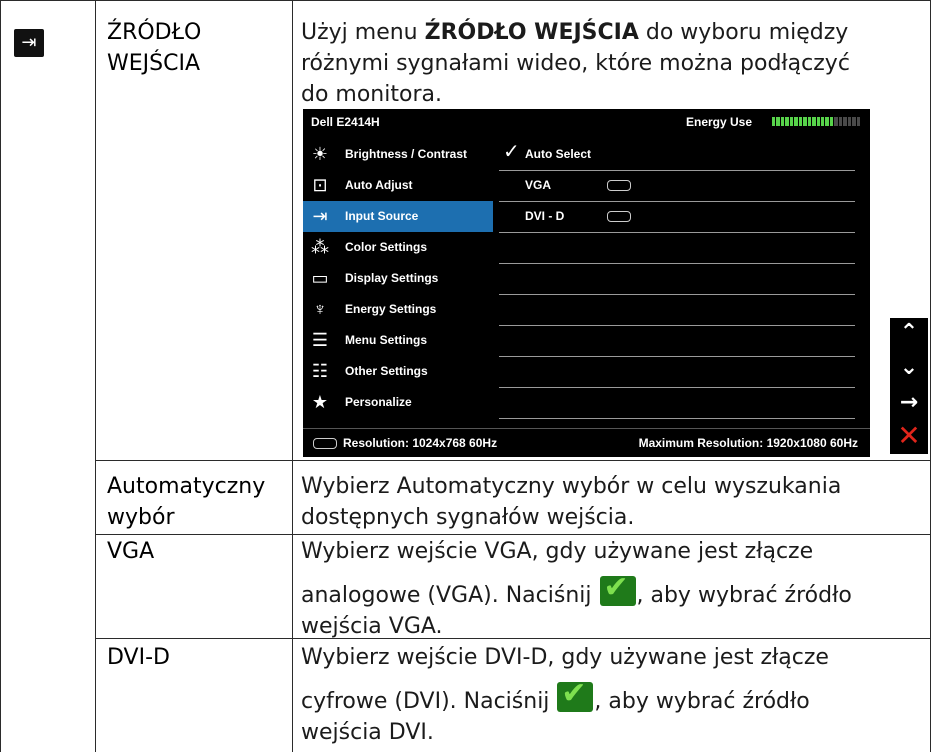  Describe the element at coordinates (531, 32) in the screenshot. I see `desc-bold-text: ŹRÓDŁO WEJŚCIA` at that location.